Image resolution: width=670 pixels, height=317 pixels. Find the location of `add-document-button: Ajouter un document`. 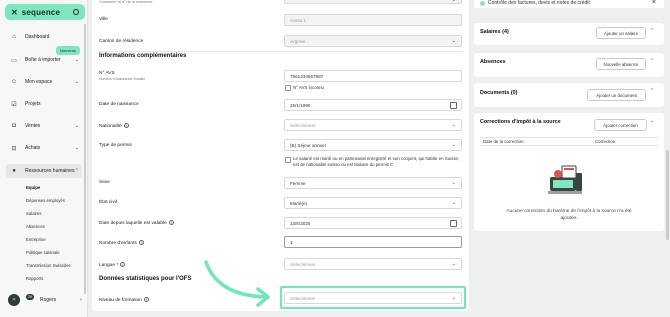

add-document-button: Ajouter un document is located at coordinates (616, 95).